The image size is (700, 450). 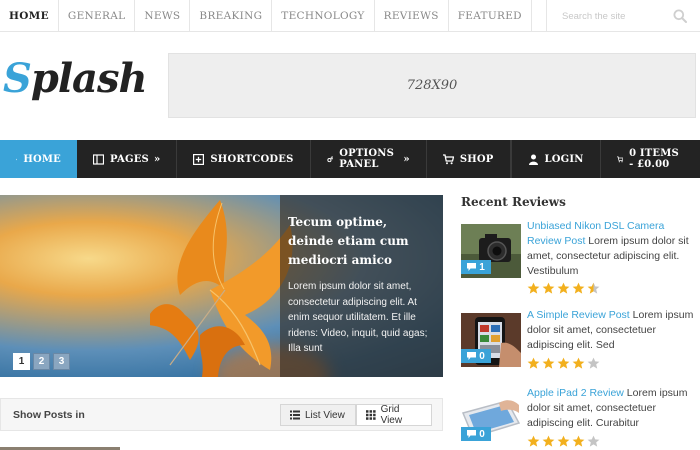 I want to click on slider-page-2: 2, so click(x=41, y=361).